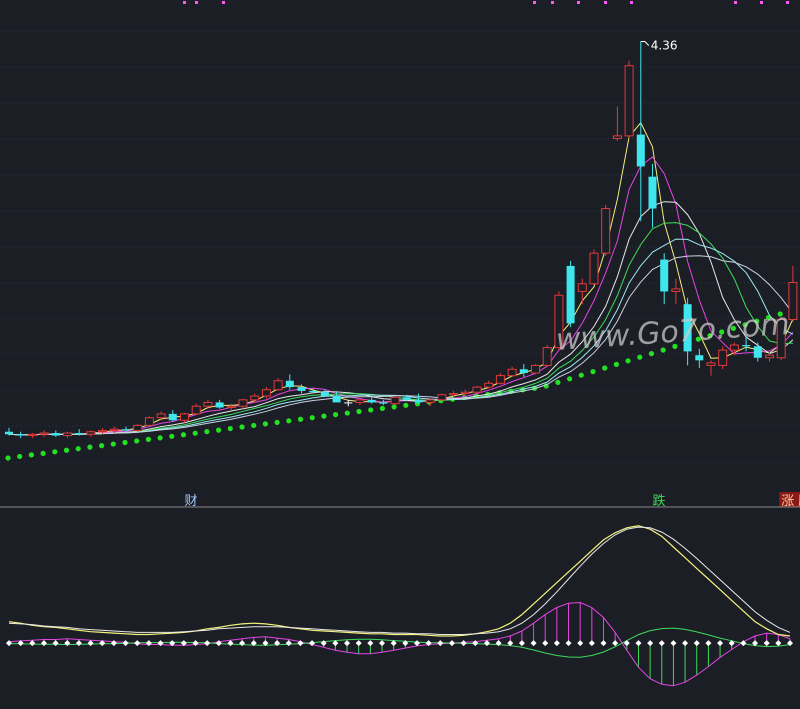 This screenshot has width=800, height=709. Describe the element at coordinates (664, 45) in the screenshot. I see `peak-value-label: 4.36` at that location.